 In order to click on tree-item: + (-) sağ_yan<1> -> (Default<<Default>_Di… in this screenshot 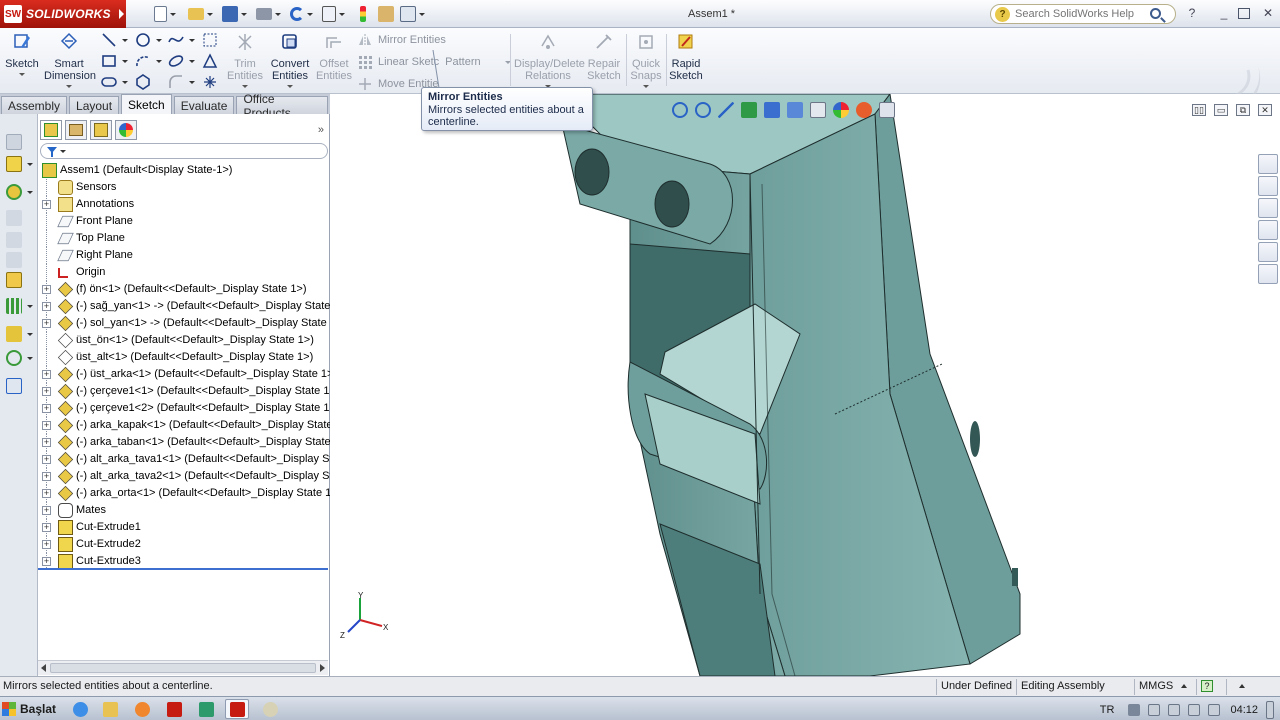, I will do `click(184, 306)`.